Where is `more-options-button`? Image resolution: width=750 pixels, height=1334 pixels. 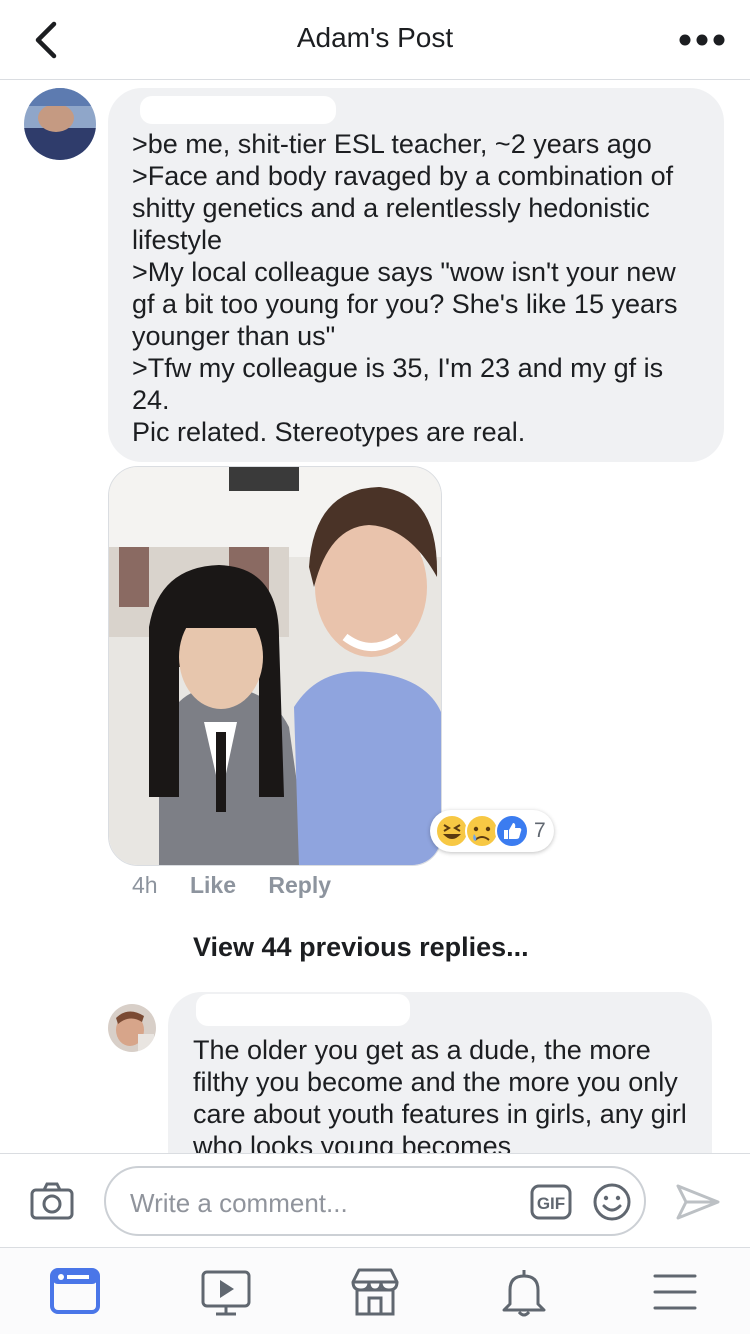 more-options-button is located at coordinates (702, 40).